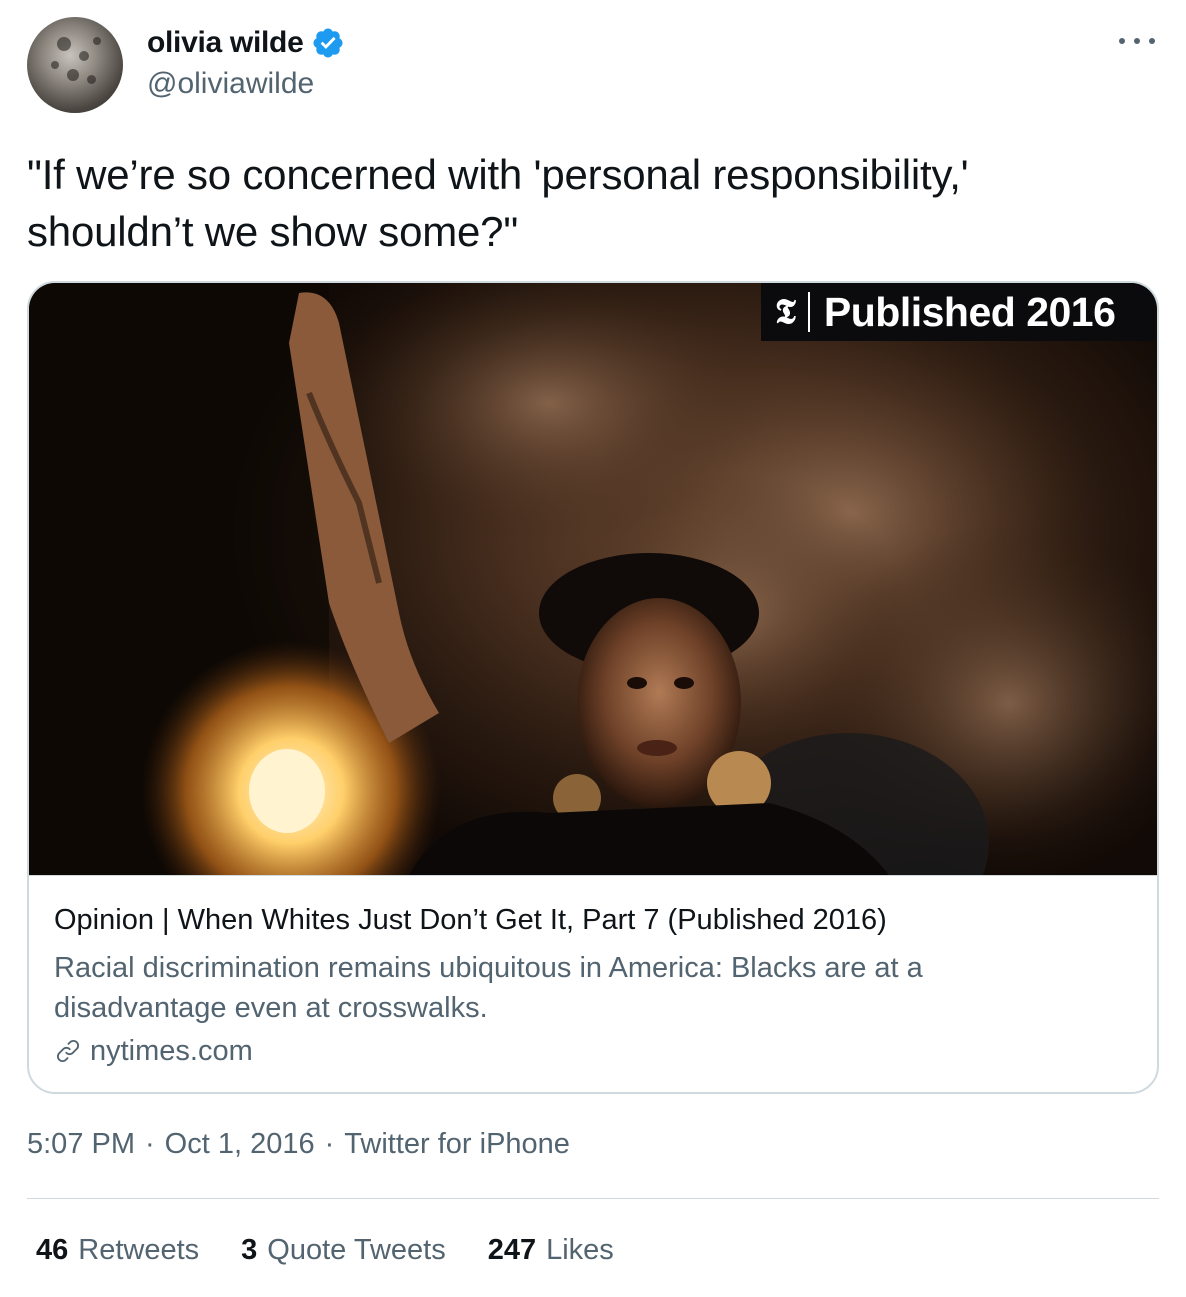 The width and height of the screenshot is (1186, 1297). I want to click on tweet-header: olivia wilde @oliviawilde, so click(593, 65).